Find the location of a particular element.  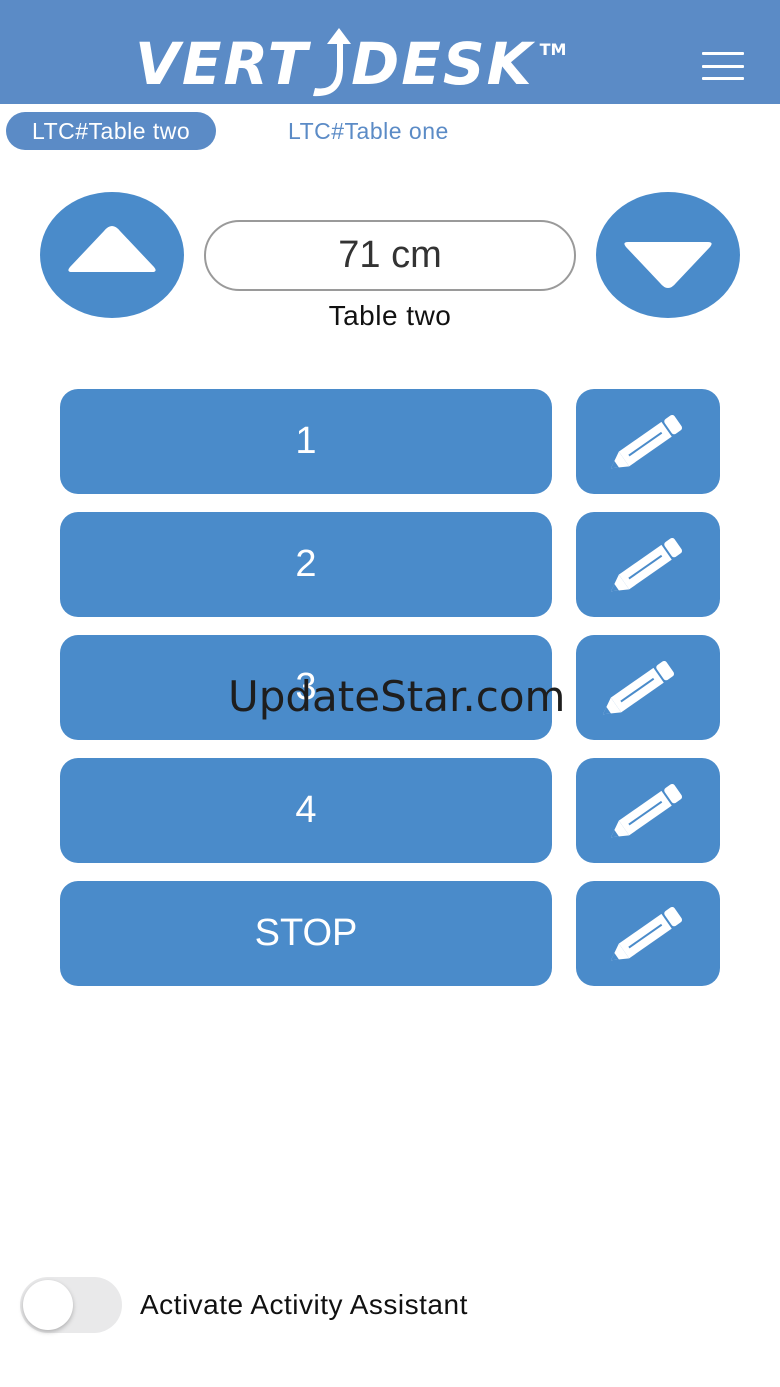

arrow-down-icon is located at coordinates (668, 265).